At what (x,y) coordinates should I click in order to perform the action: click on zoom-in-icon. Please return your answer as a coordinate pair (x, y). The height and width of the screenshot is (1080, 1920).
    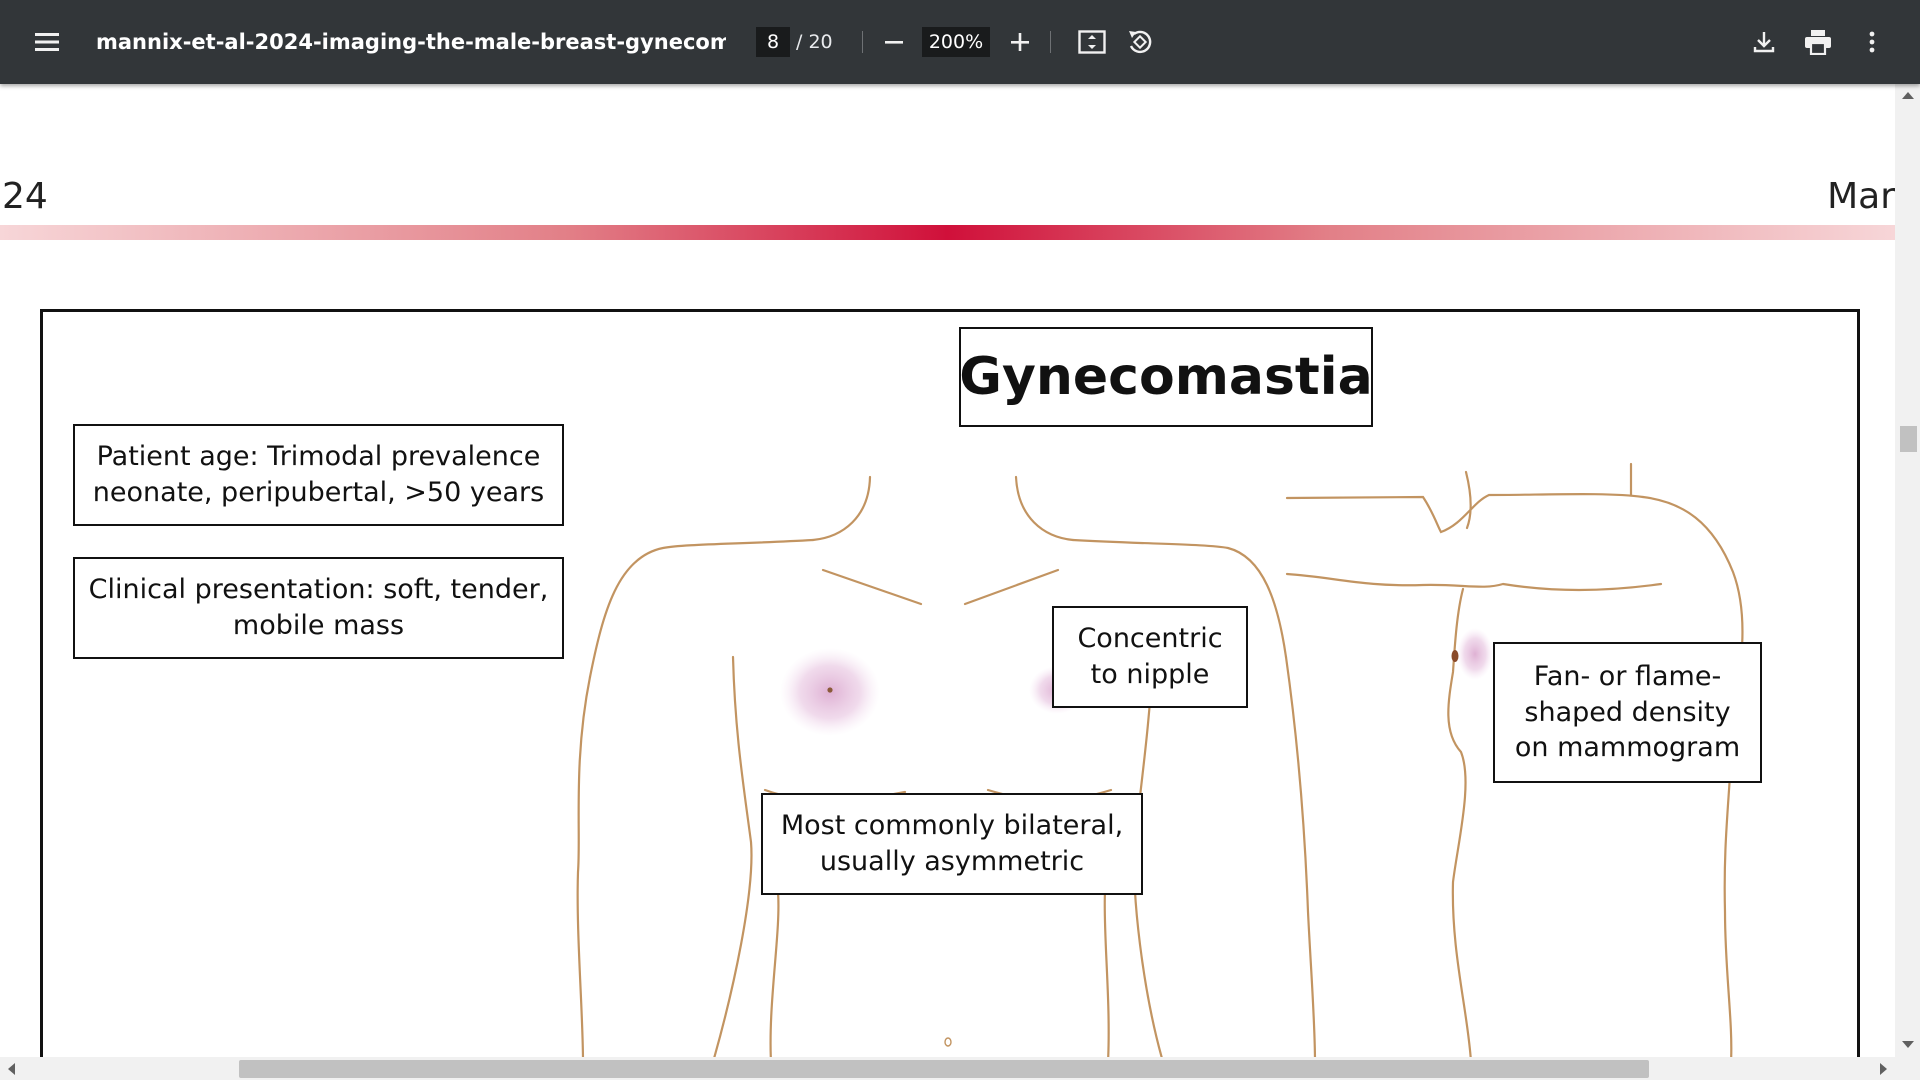
    Looking at the image, I should click on (1020, 42).